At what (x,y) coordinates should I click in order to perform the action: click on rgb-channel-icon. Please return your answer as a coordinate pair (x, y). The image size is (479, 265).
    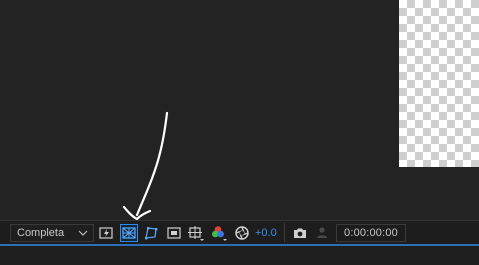
    Looking at the image, I should click on (219, 233).